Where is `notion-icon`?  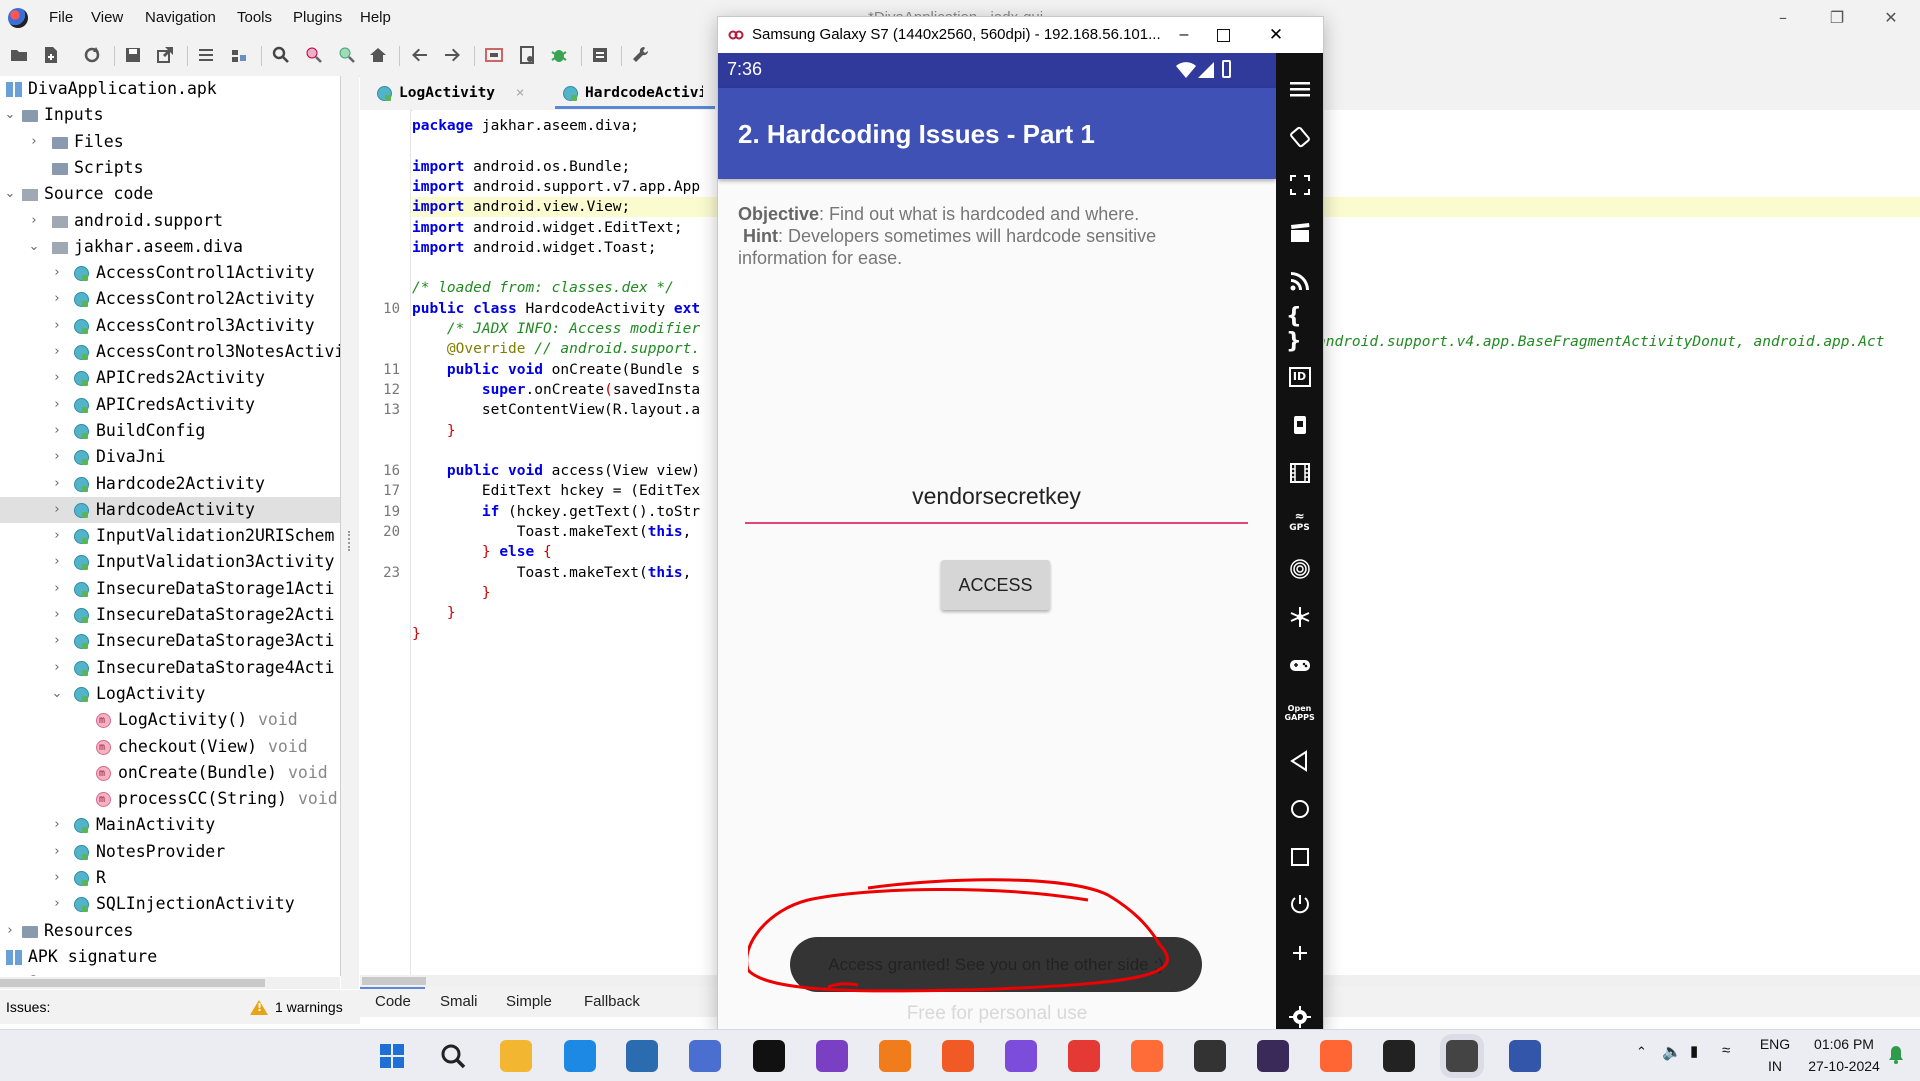
notion-icon is located at coordinates (769, 1056).